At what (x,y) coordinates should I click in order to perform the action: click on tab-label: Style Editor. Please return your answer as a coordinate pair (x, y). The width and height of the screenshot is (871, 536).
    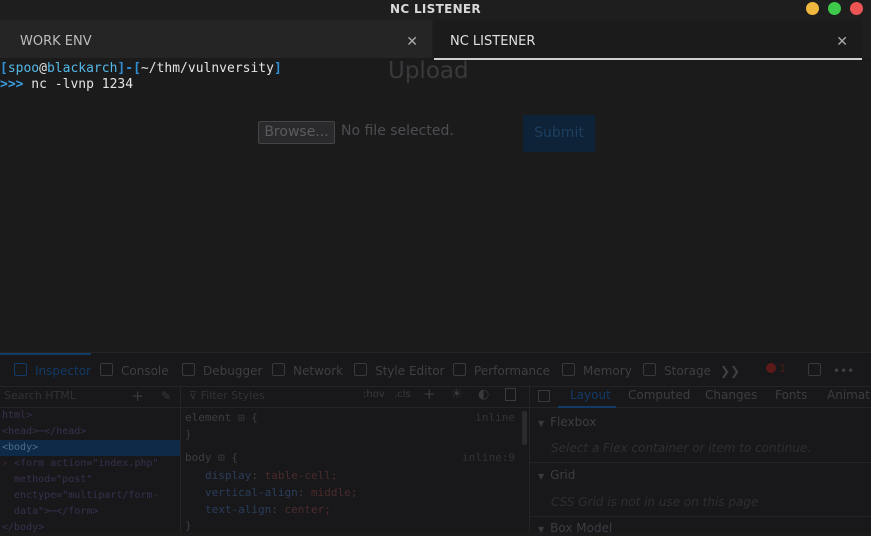
    Looking at the image, I should click on (410, 371).